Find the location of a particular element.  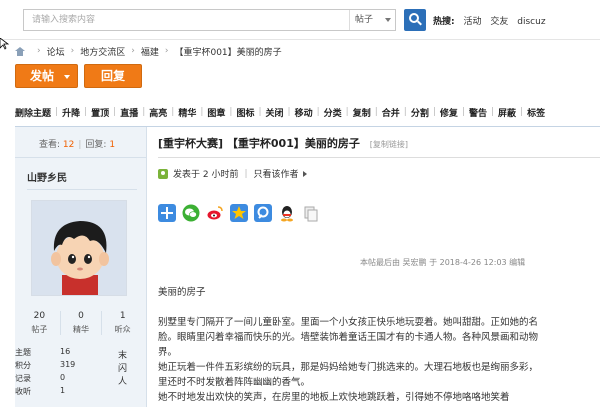

mod-repair: 修复 is located at coordinates (449, 112).